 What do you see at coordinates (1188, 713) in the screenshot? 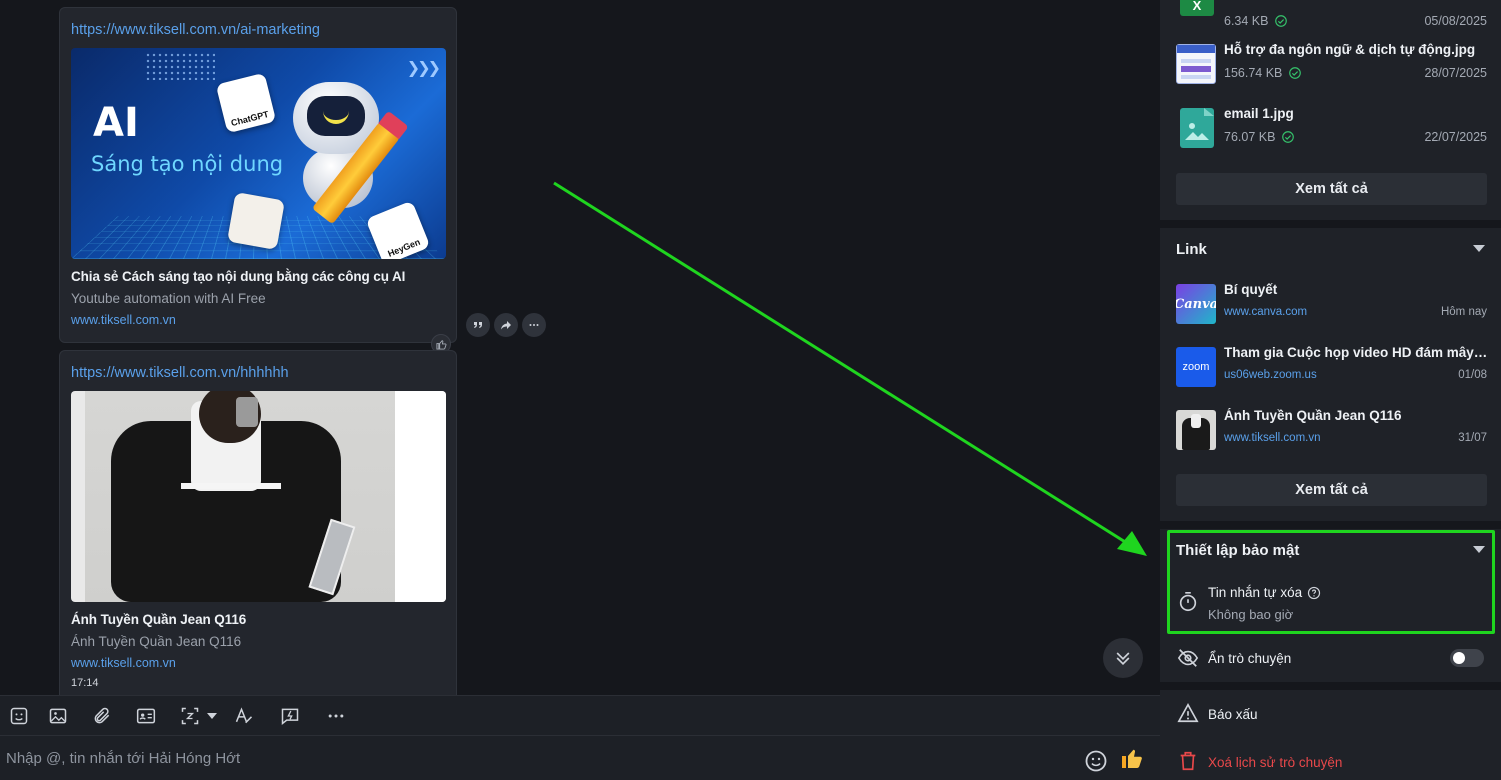
I see `warning-icon` at bounding box center [1188, 713].